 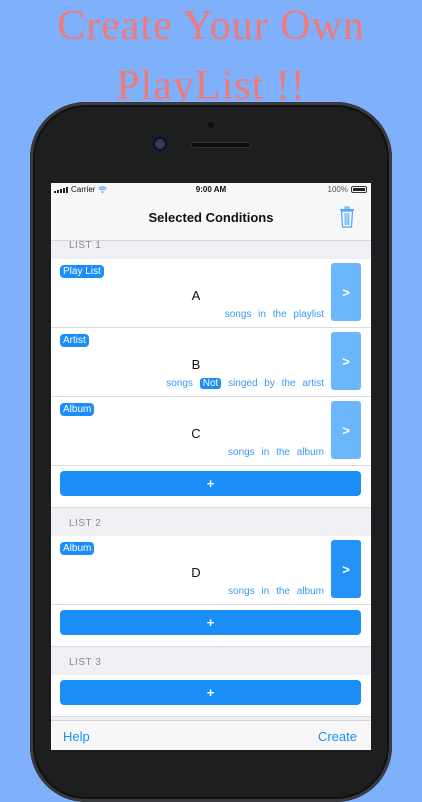 I want to click on status-bar: Carrier 9:00 AM 100%, so click(x=211, y=190).